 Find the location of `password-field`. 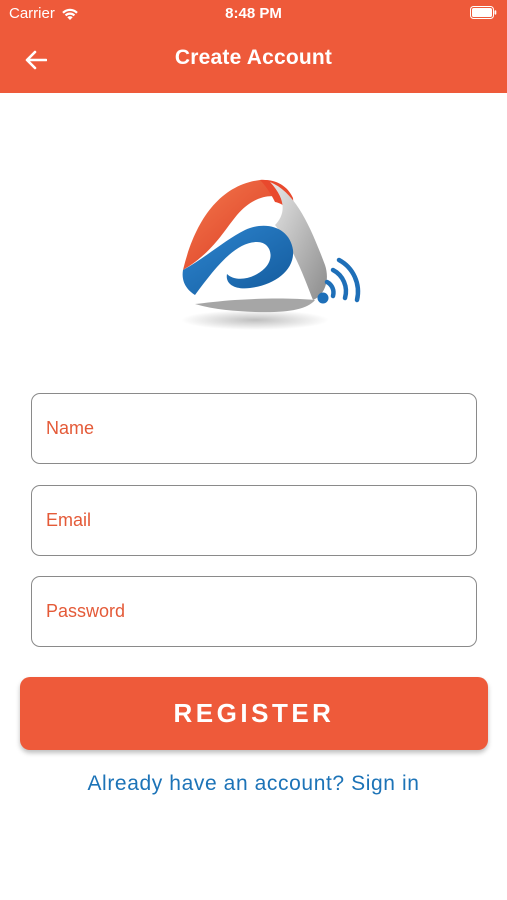

password-field is located at coordinates (254, 611).